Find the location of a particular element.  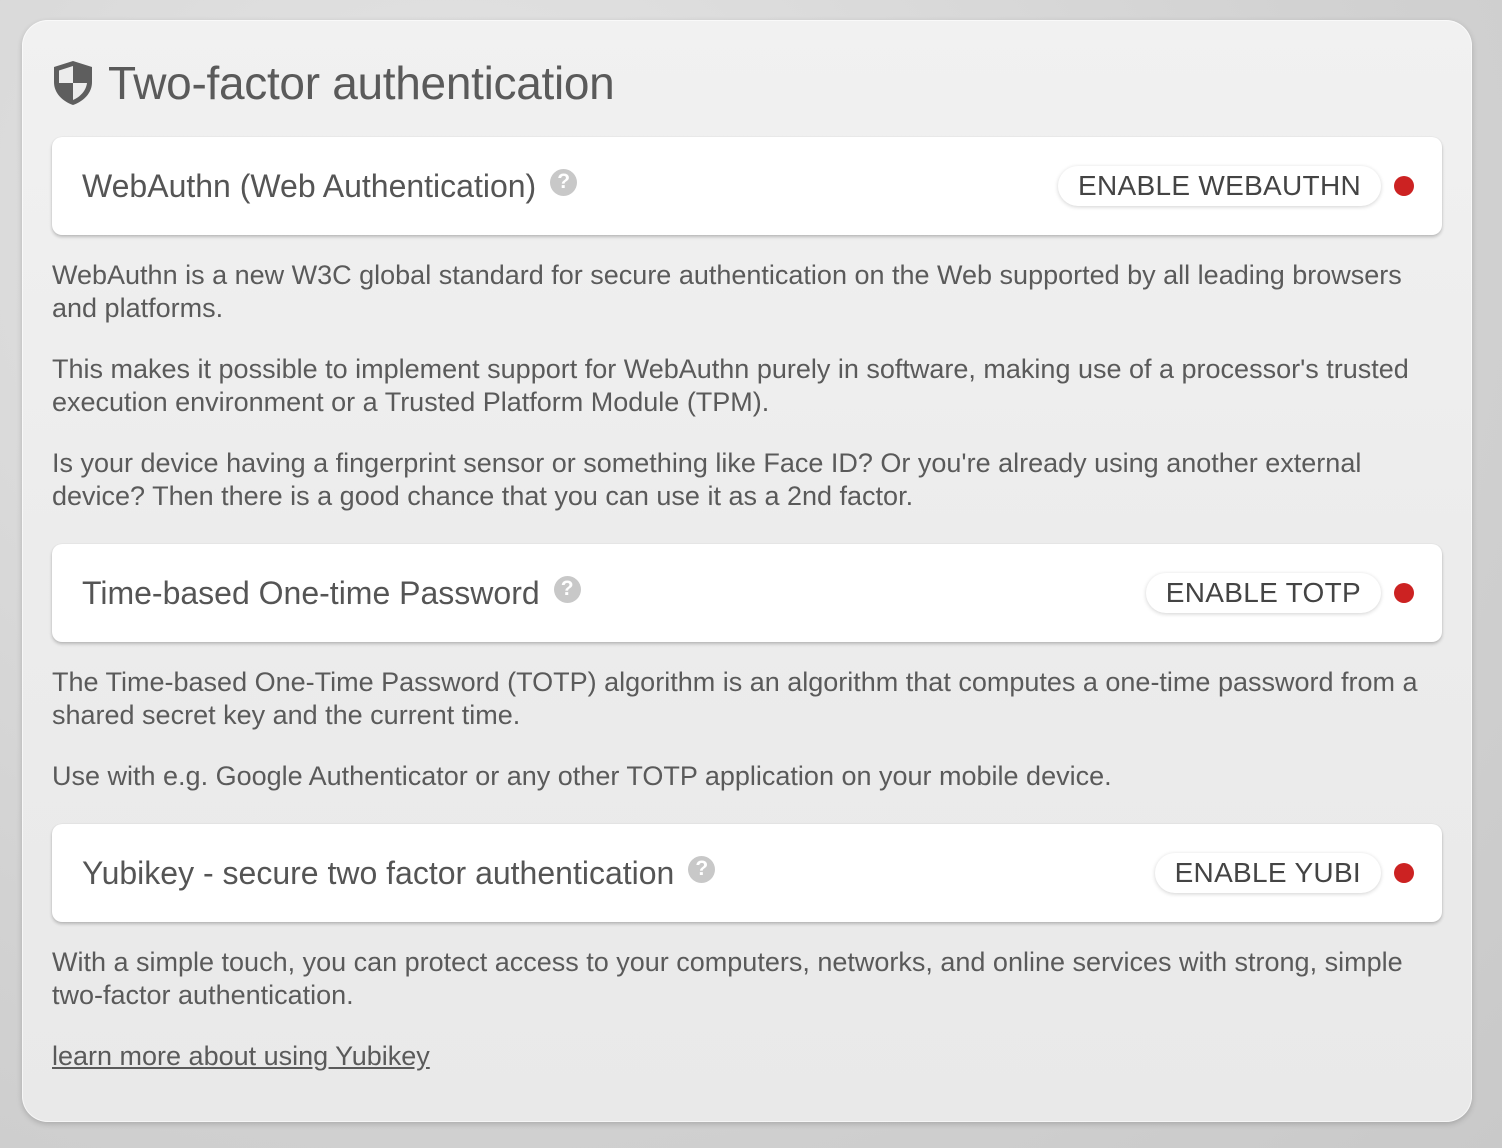

webauthn-title-label: WebAuthn (Web Authentication) is located at coordinates (309, 185).